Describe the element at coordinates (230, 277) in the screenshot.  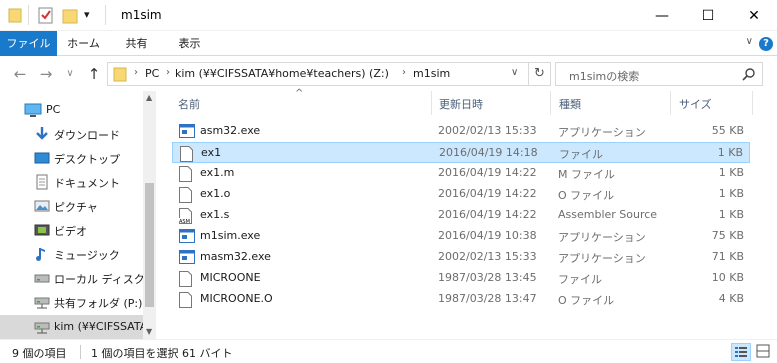
I see `file-name: MICROONE` at that location.